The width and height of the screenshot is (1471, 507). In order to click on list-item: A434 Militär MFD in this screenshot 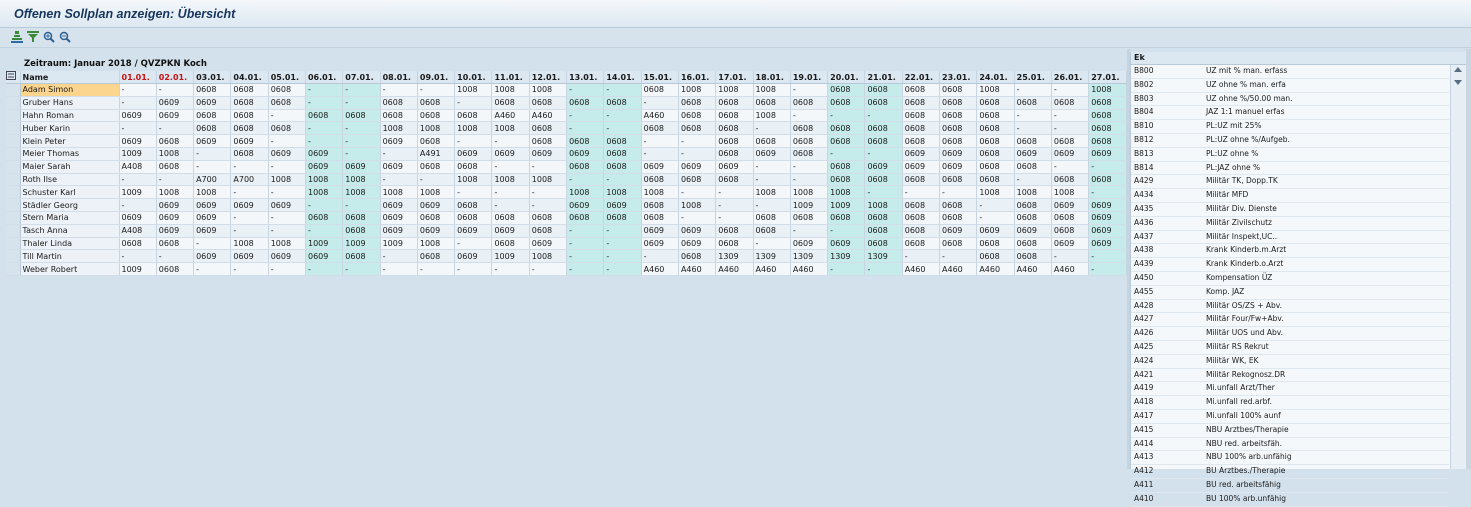, I will do `click(1290, 196)`.